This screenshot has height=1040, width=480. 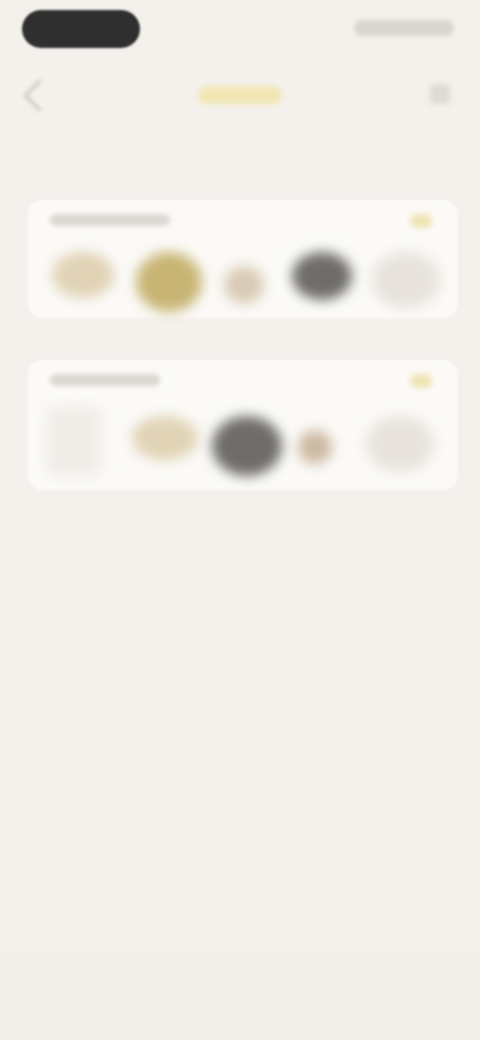 I want to click on back-icon, so click(x=39, y=95).